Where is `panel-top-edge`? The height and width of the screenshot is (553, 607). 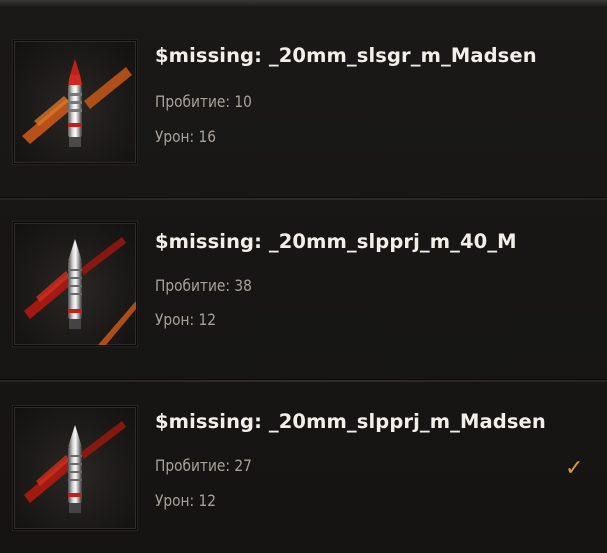 panel-top-edge is located at coordinates (303, 3).